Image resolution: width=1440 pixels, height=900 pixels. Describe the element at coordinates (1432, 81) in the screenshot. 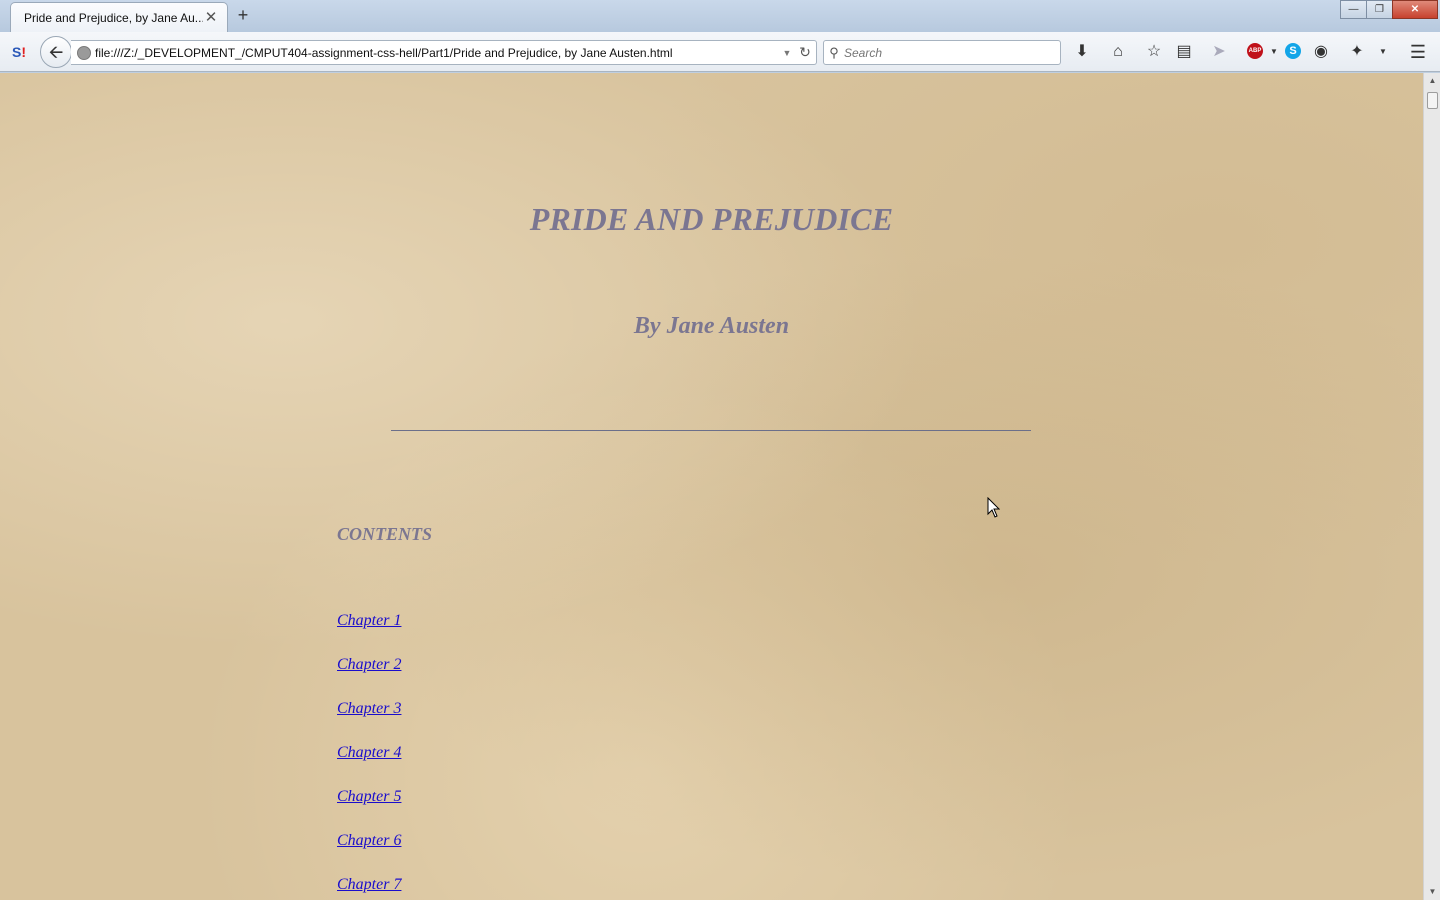

I see `scroll-up-arrow-icon: ▲` at that location.